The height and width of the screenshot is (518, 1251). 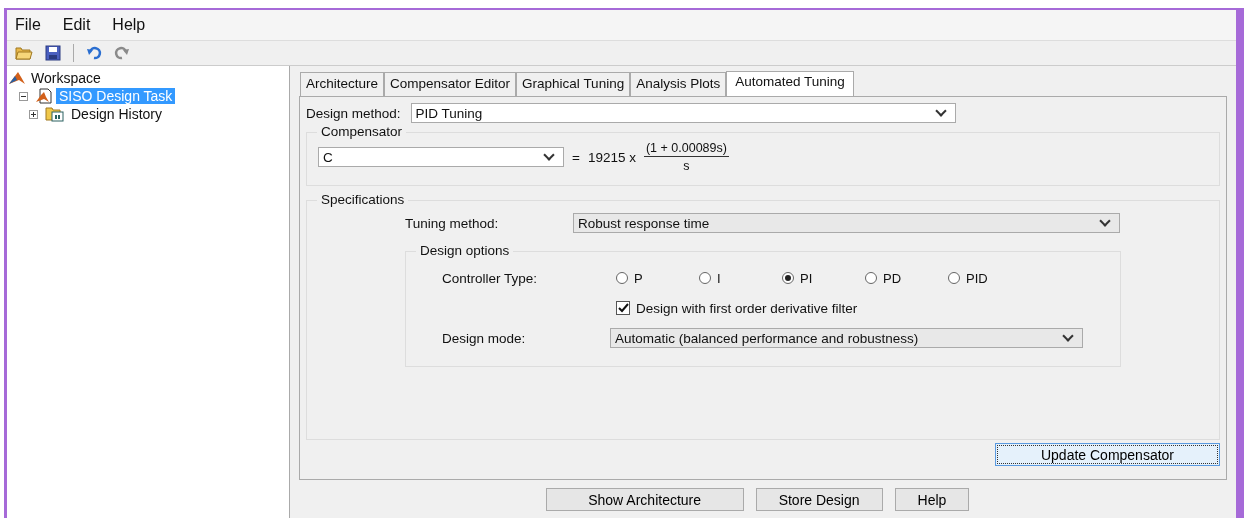 I want to click on dialog-button: Store Design, so click(x=819, y=499).